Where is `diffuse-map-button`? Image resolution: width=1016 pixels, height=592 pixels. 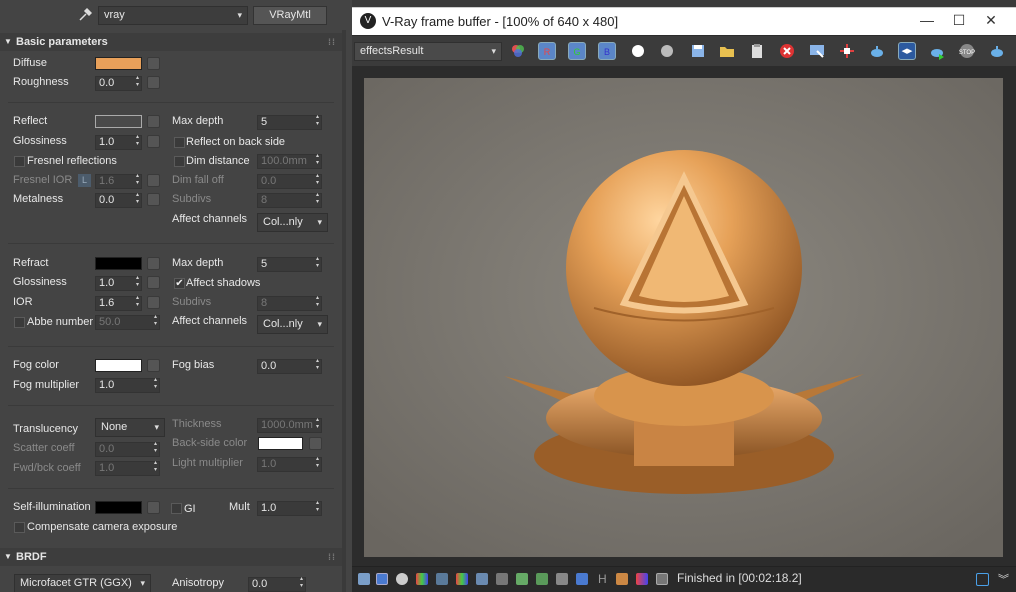 diffuse-map-button is located at coordinates (153, 63).